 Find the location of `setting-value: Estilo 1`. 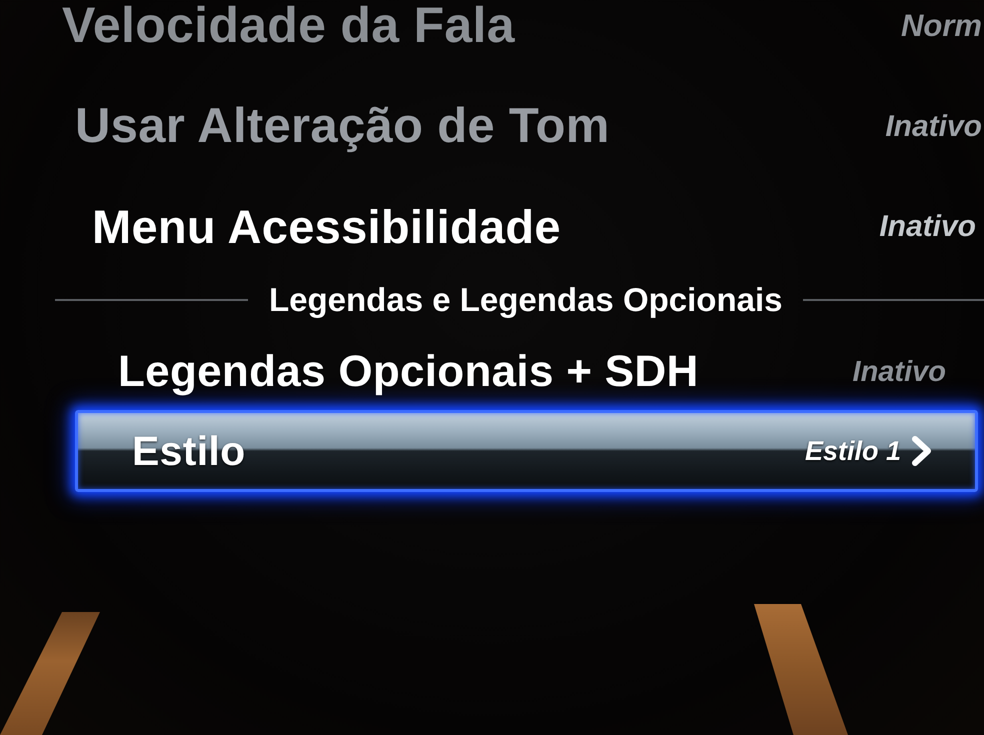

setting-value: Estilo 1 is located at coordinates (852, 451).